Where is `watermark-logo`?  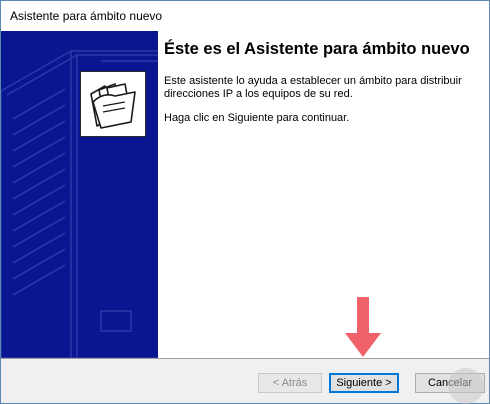 watermark-logo is located at coordinates (466, 386).